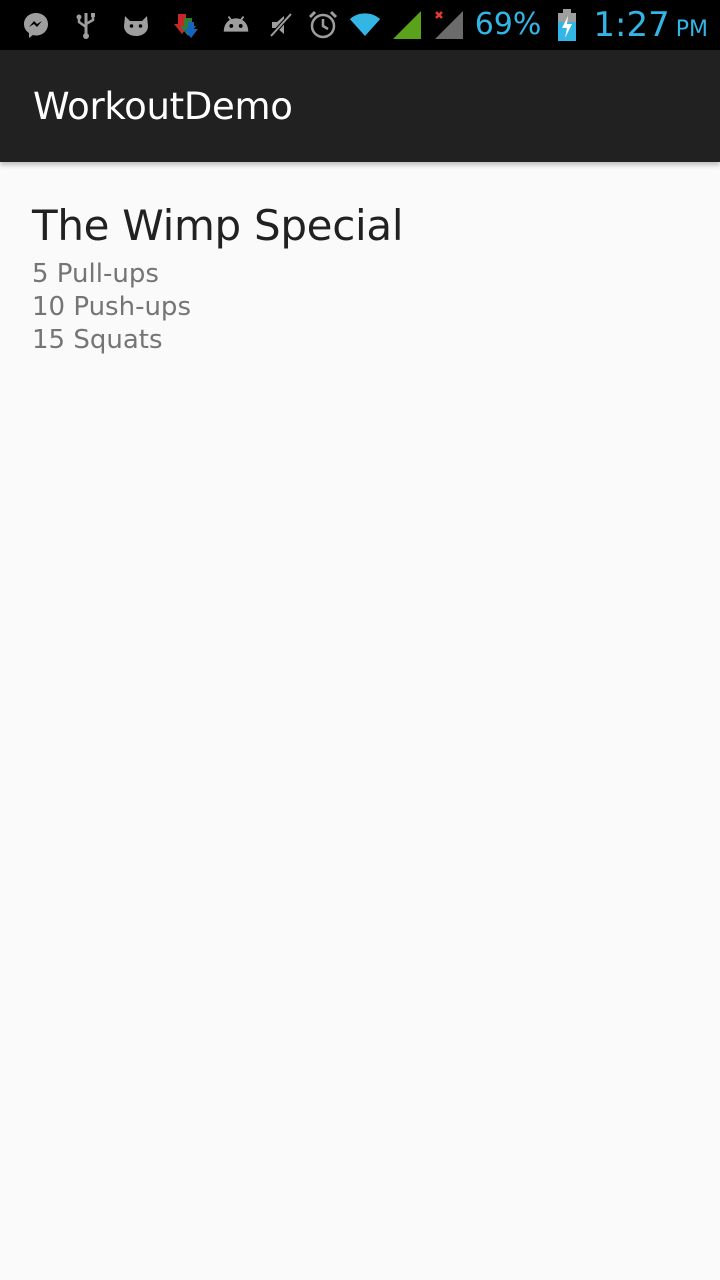 The image size is (720, 1280). Describe the element at coordinates (360, 307) in the screenshot. I see `exercise-list: 5 Pull-ups 10 Push-ups 15 Squats` at that location.